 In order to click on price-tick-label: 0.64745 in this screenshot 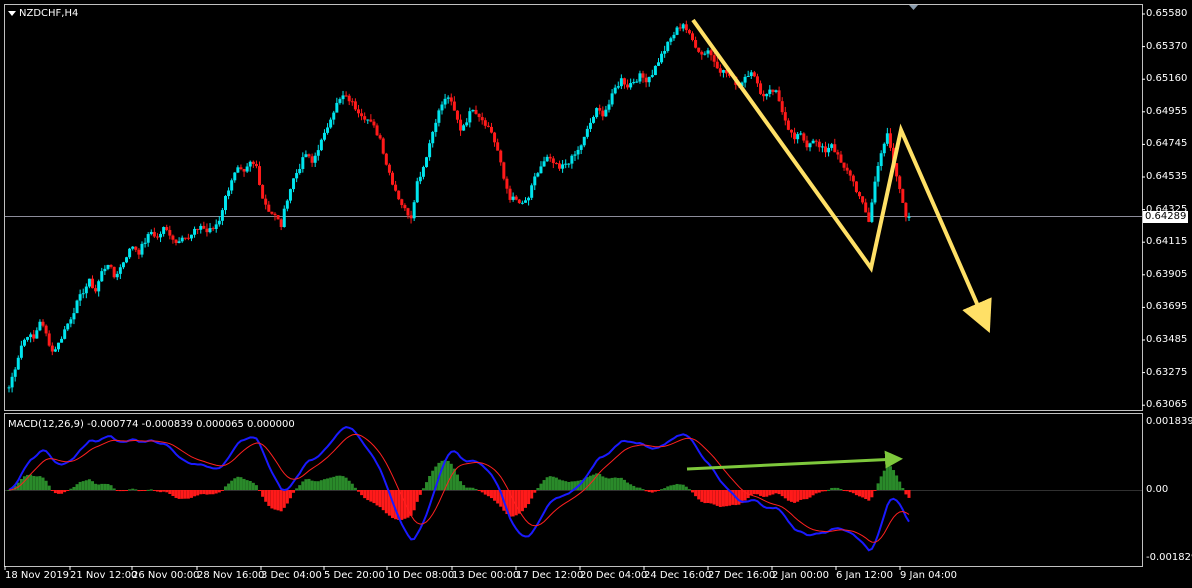, I will do `click(1167, 144)`.